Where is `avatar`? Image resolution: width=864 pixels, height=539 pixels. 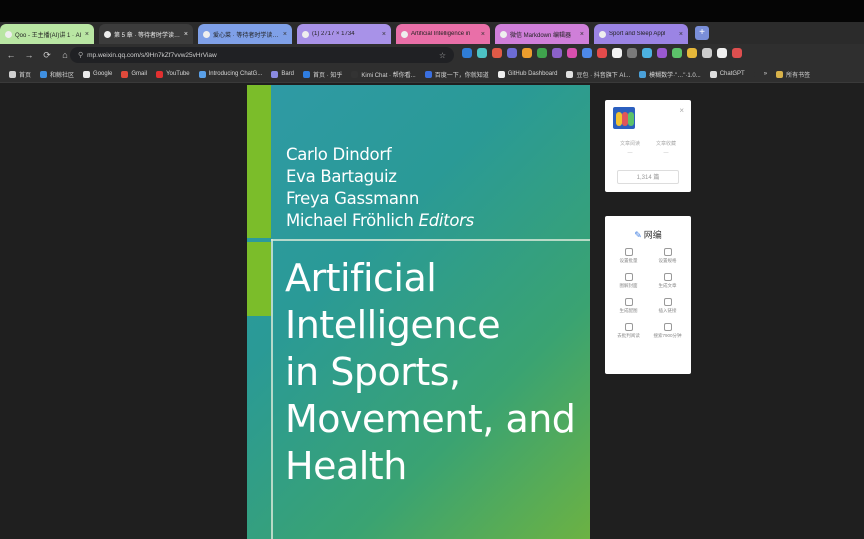 avatar is located at coordinates (624, 118).